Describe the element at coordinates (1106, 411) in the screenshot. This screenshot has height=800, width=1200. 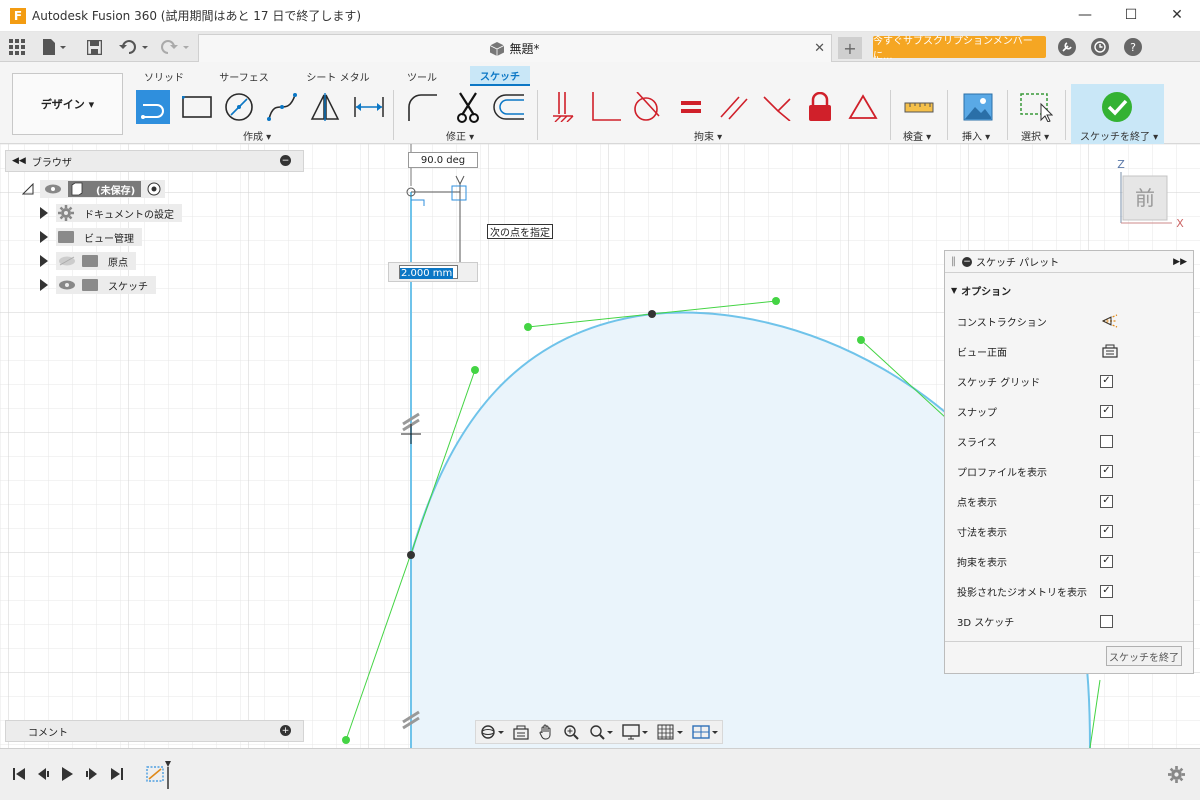
I see `checkbox-snap: ✓` at that location.